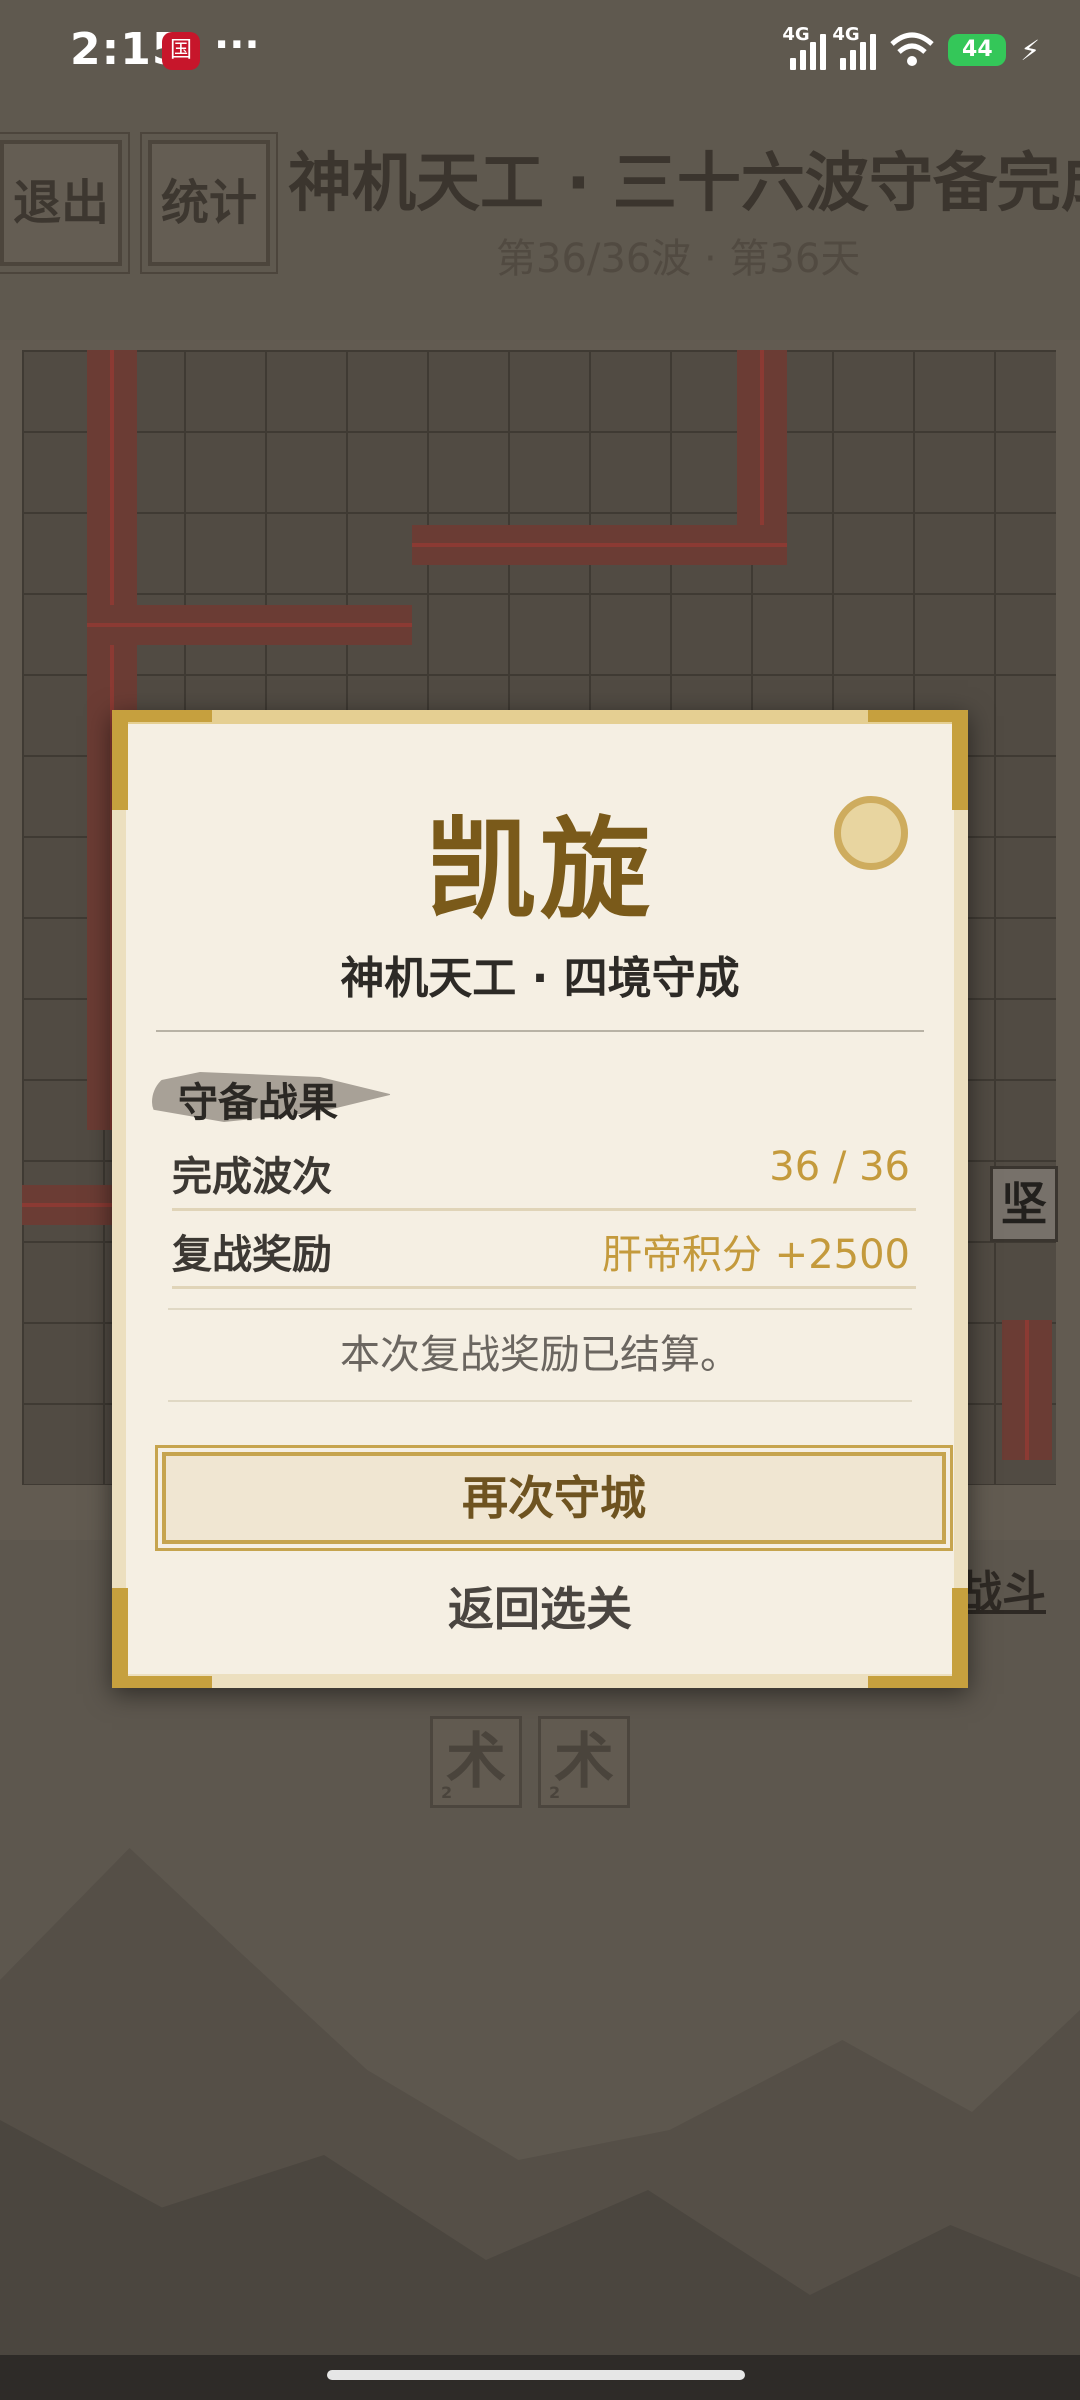 The image size is (1080, 2400). Describe the element at coordinates (912, 49) in the screenshot. I see `wifi-icon` at that location.